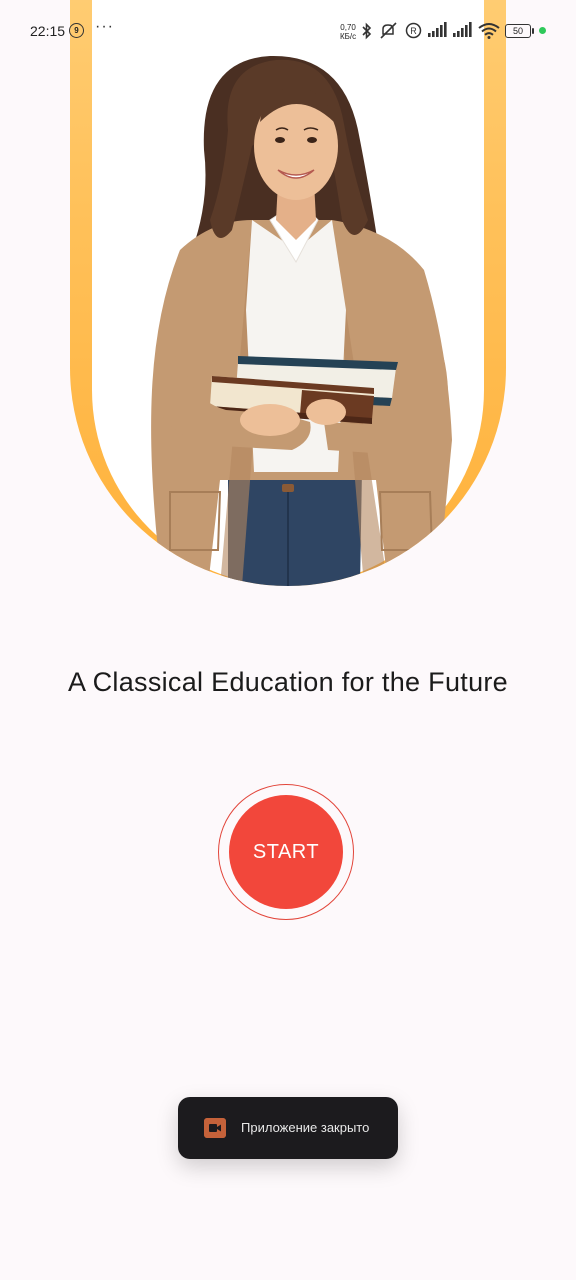 This screenshot has height=1280, width=576. I want to click on network-speed: 0,70 КБ/с, so click(348, 32).